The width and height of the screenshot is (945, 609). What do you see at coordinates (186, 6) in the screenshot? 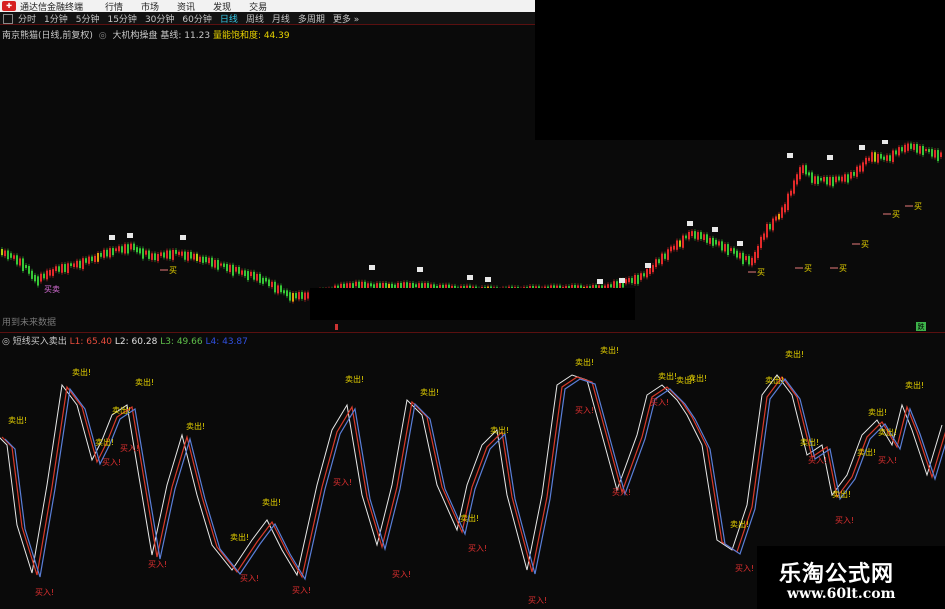
I see `menu-item-news: 资讯` at bounding box center [186, 6].